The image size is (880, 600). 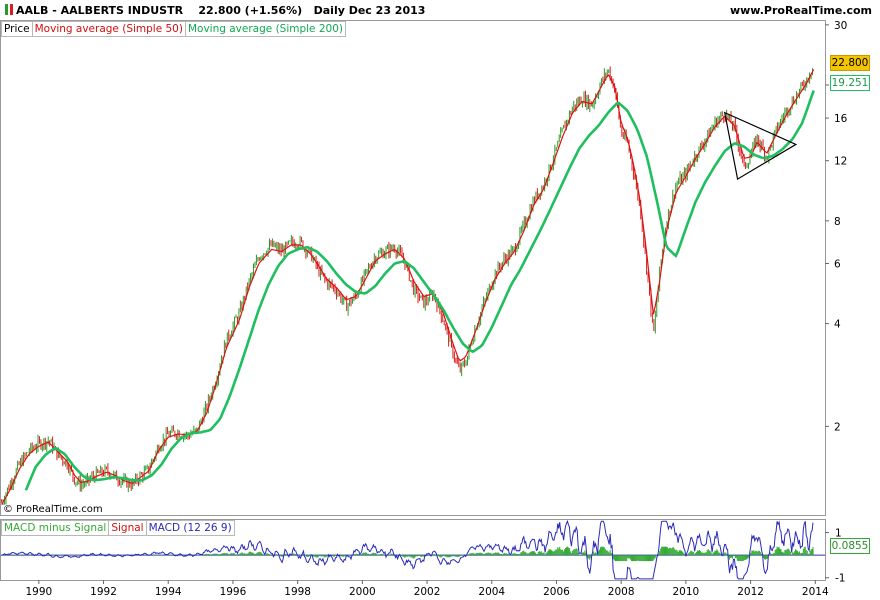 I want to click on legend-ma50: Moving average (Simple 50), so click(x=109, y=29).